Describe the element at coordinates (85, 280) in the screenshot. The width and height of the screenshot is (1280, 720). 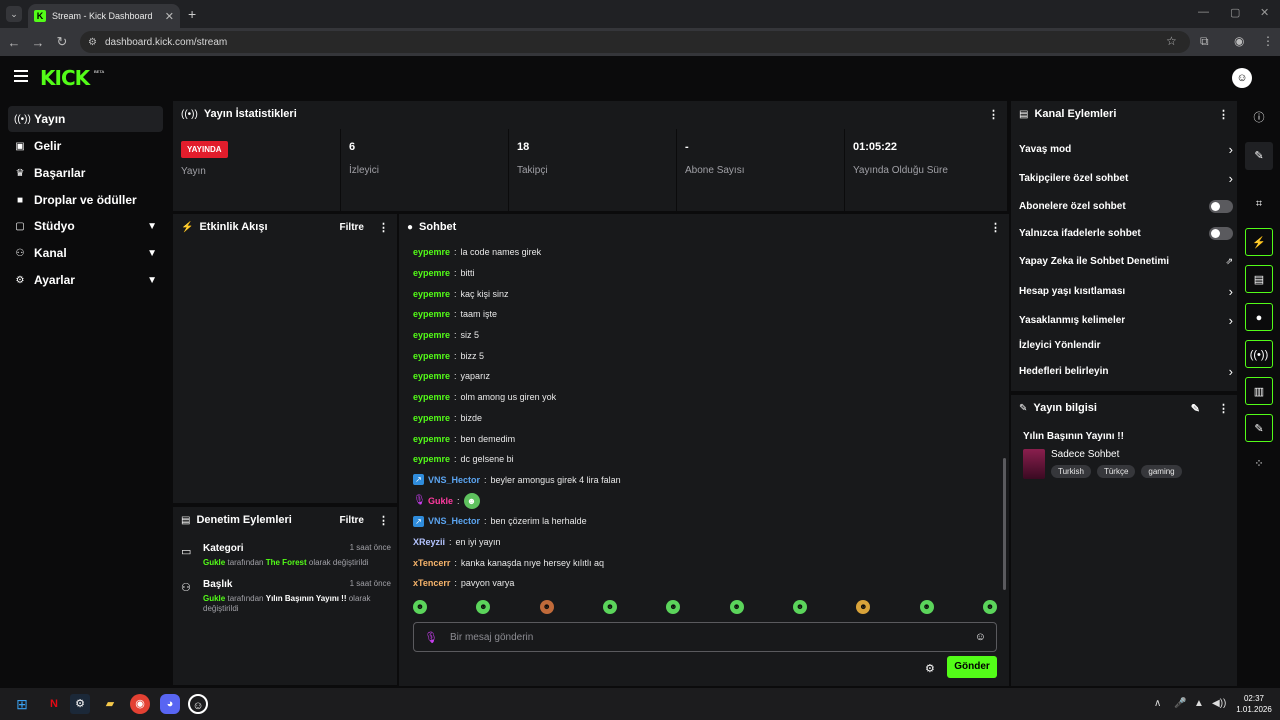
I see `sidebar-item-ayarlar: ⚙ Ayarlar ▼` at that location.